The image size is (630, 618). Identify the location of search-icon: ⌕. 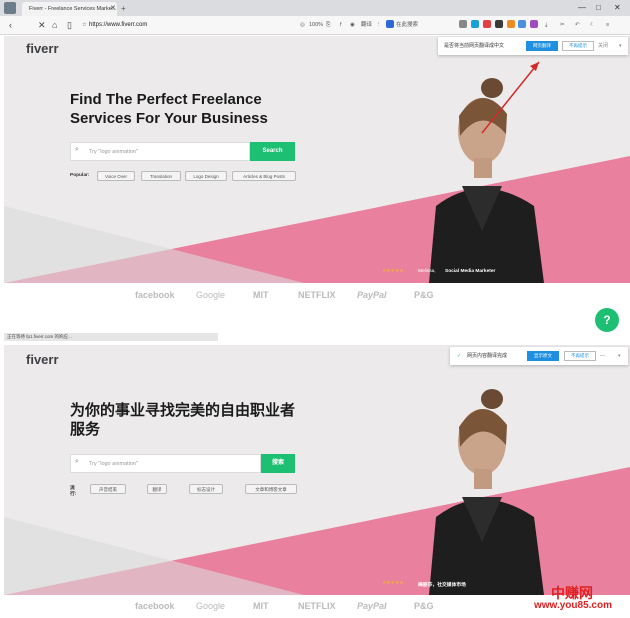
(77, 461).